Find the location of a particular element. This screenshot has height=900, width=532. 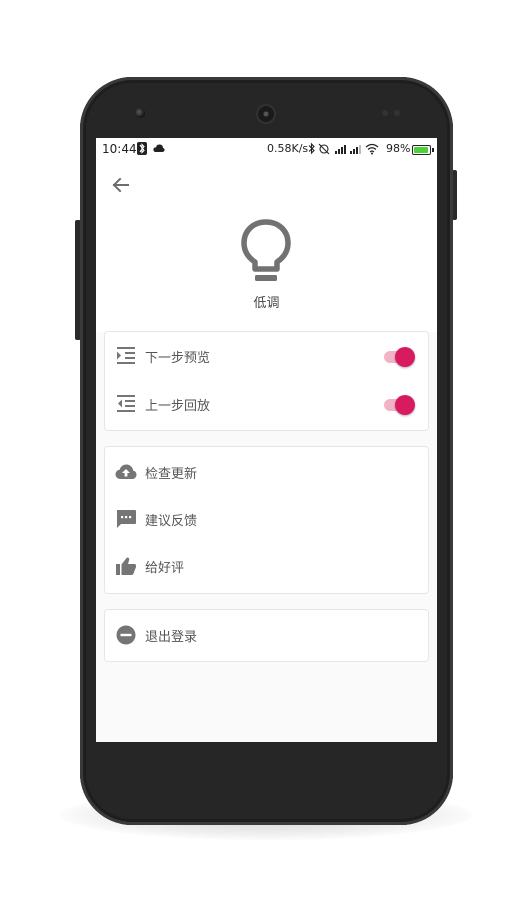

battery-percent: 98% is located at coordinates (398, 148).